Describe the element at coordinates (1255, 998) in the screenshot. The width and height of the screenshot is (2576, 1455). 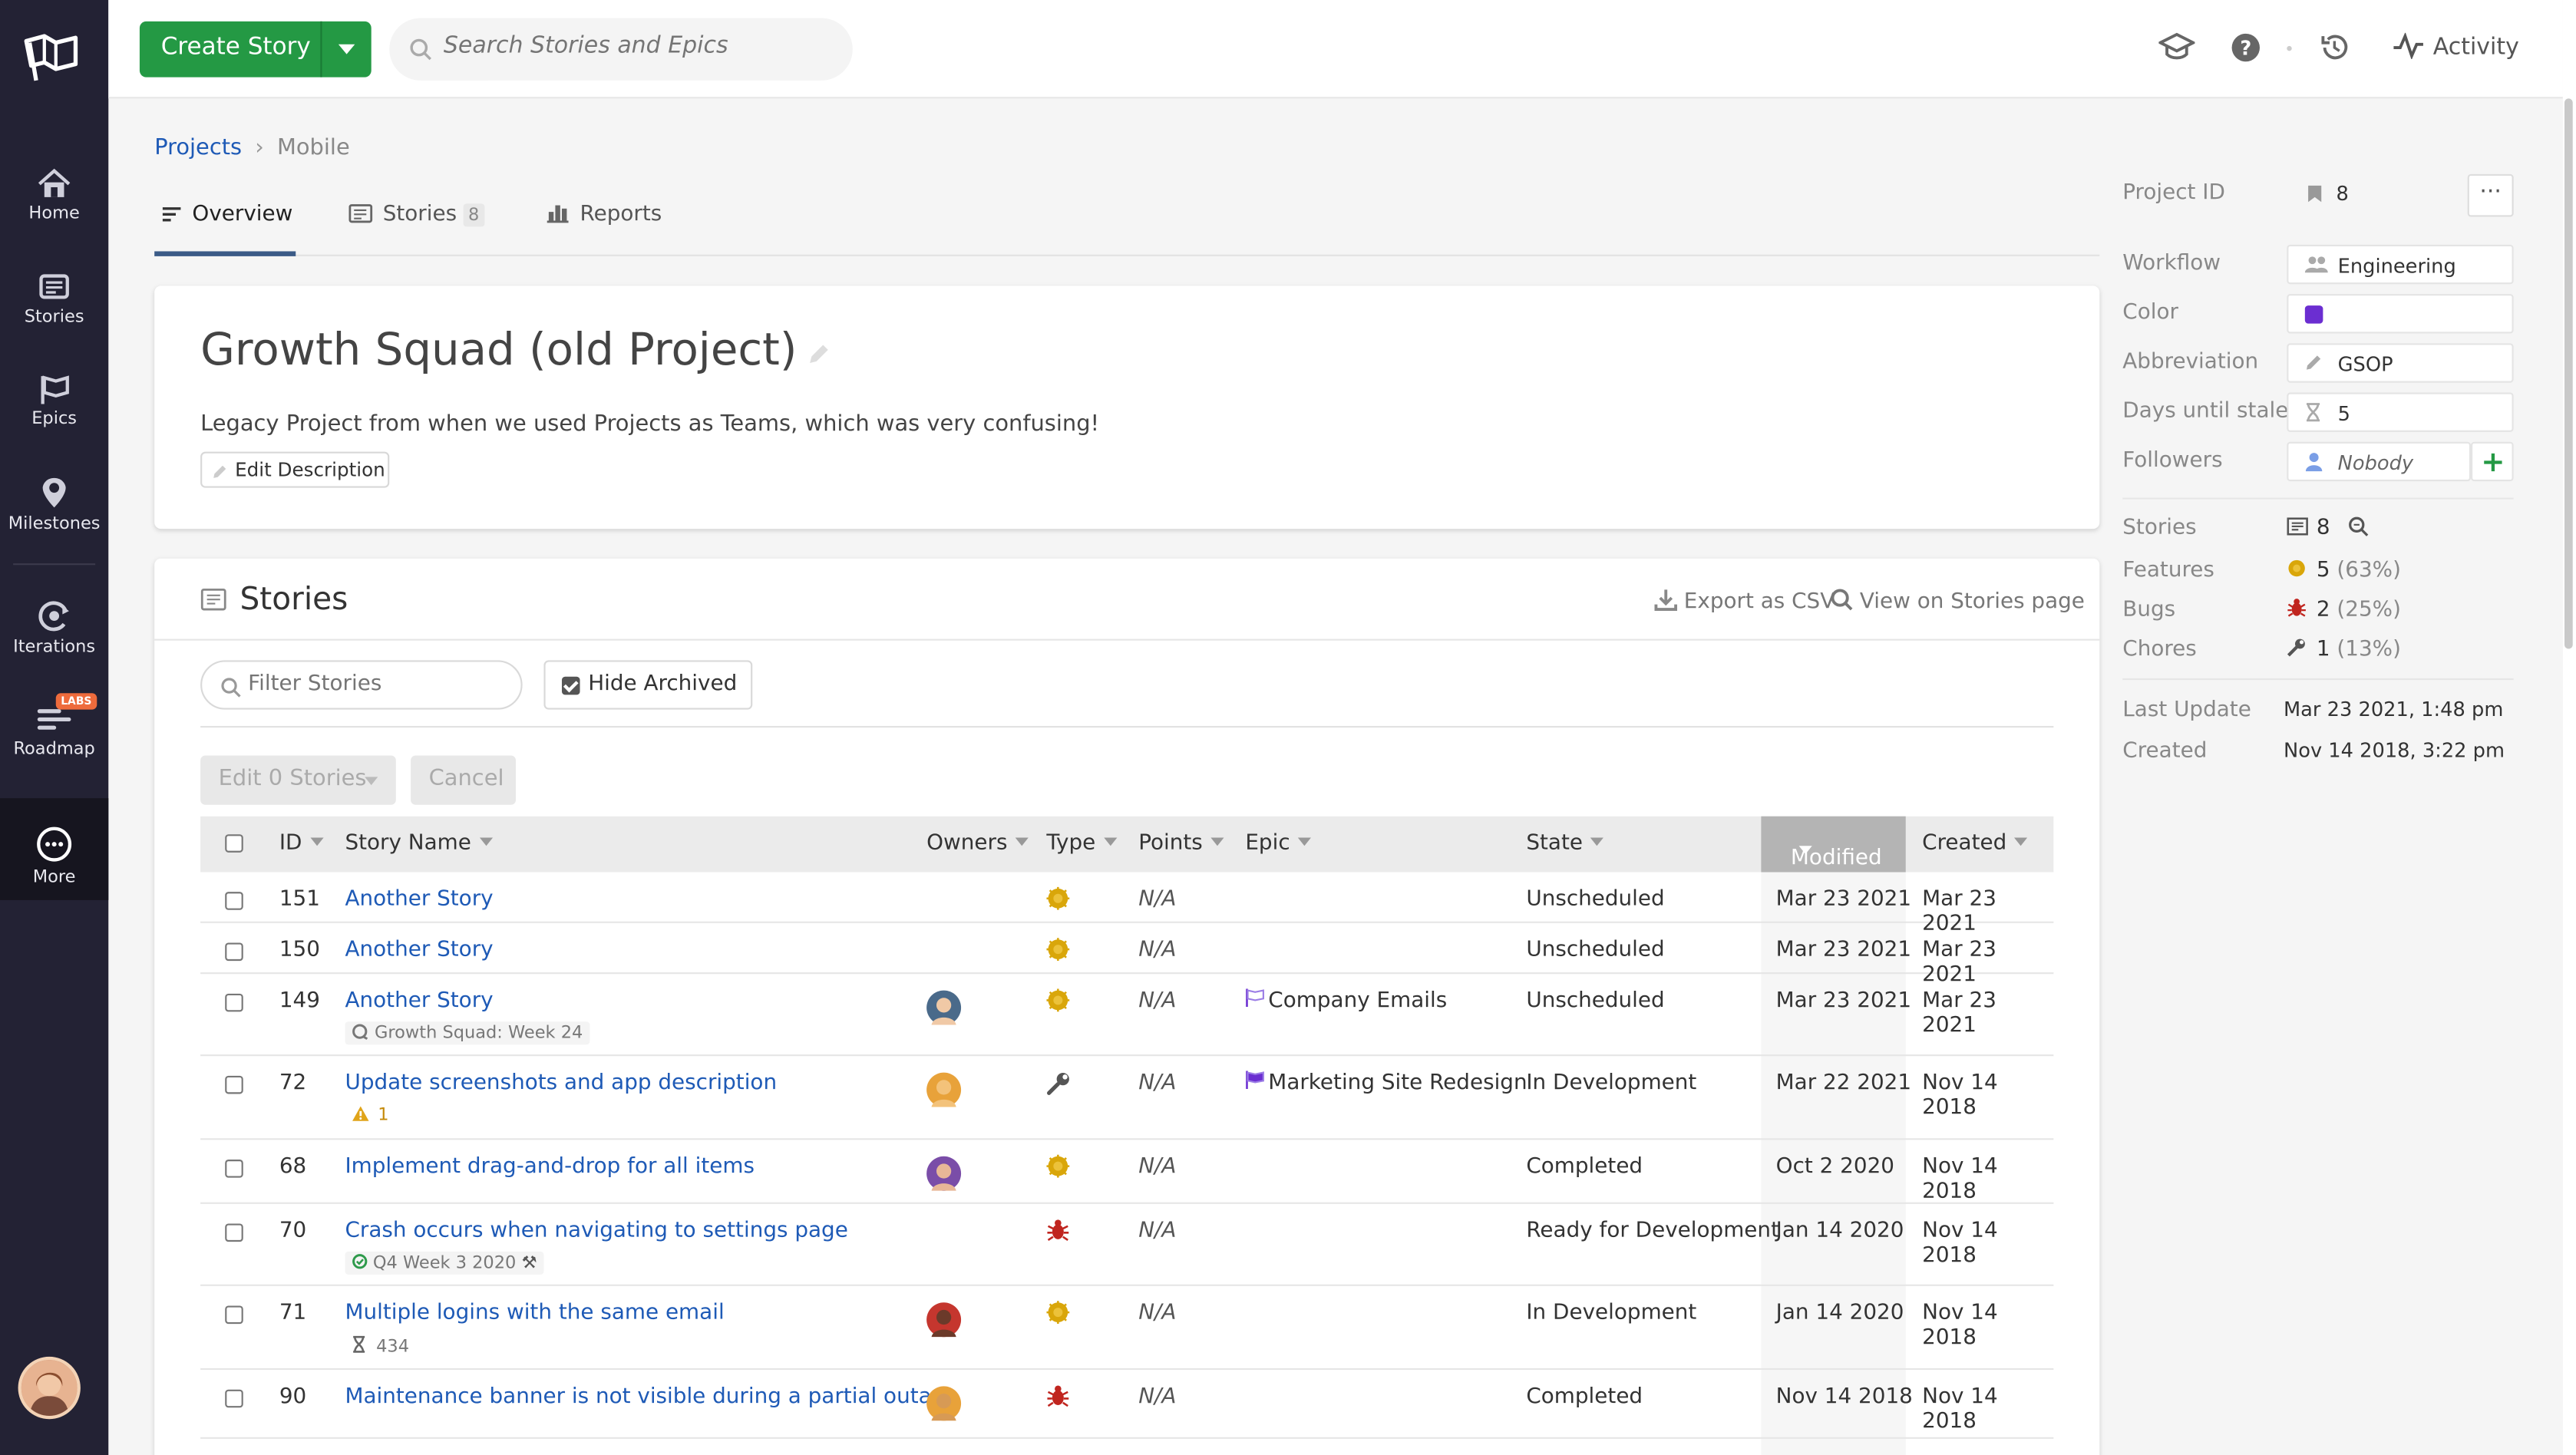
I see `epic-flag-icon` at that location.